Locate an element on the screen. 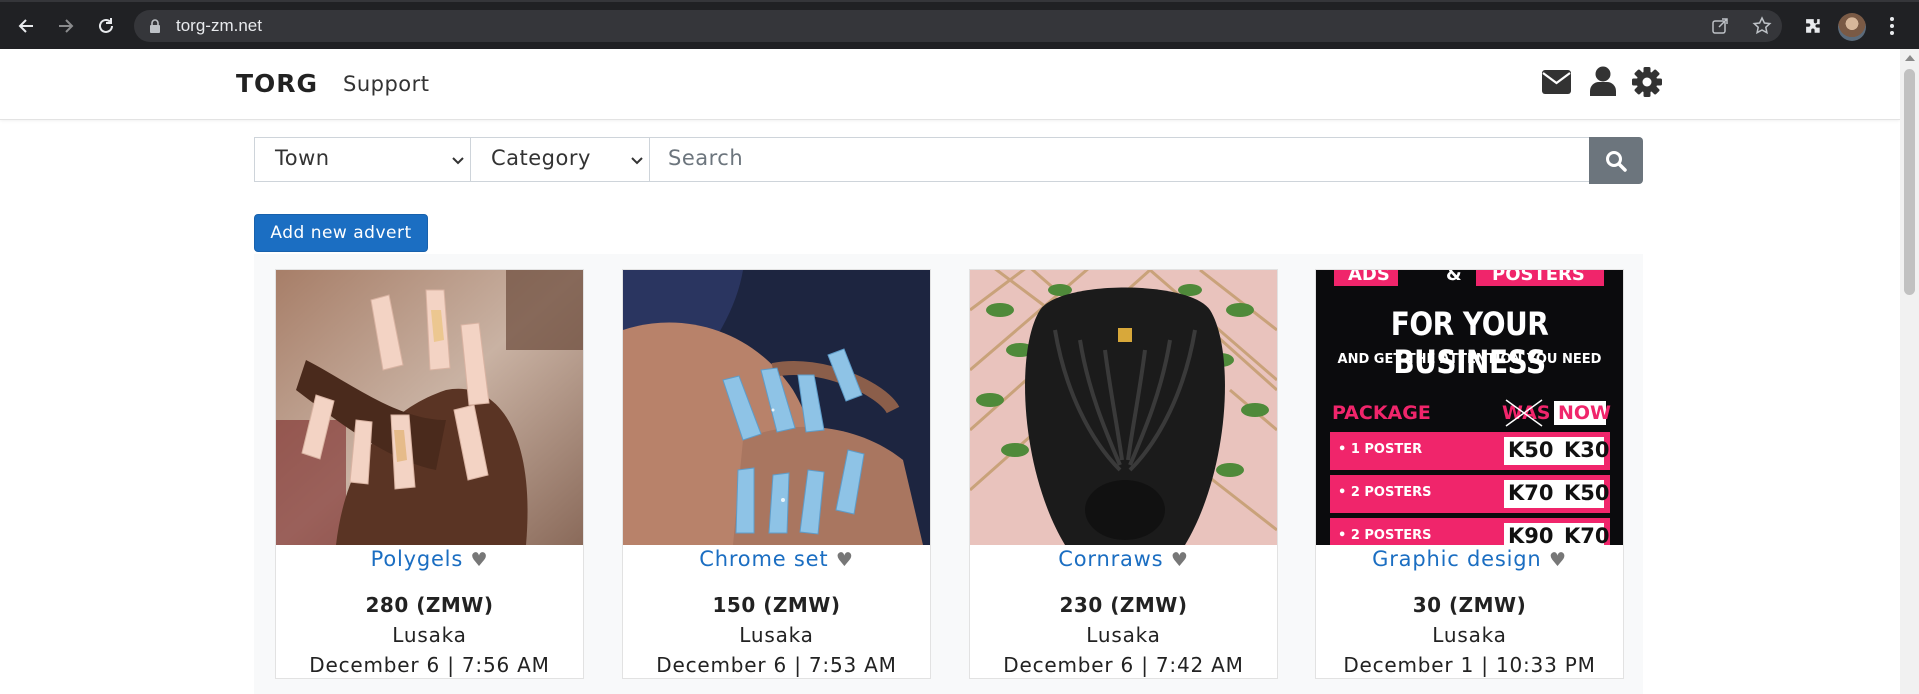 This screenshot has width=1919, height=694. poster-now-label: NOW is located at coordinates (1585, 413).